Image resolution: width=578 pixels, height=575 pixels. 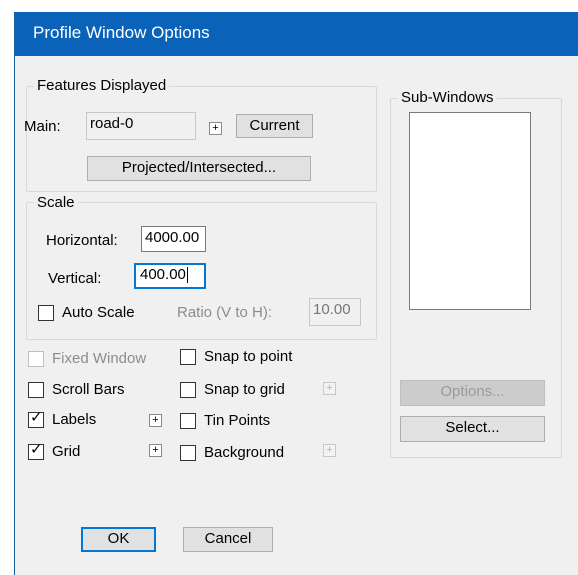 What do you see at coordinates (36, 390) in the screenshot?
I see `scroll-bars-checkbox` at bounding box center [36, 390].